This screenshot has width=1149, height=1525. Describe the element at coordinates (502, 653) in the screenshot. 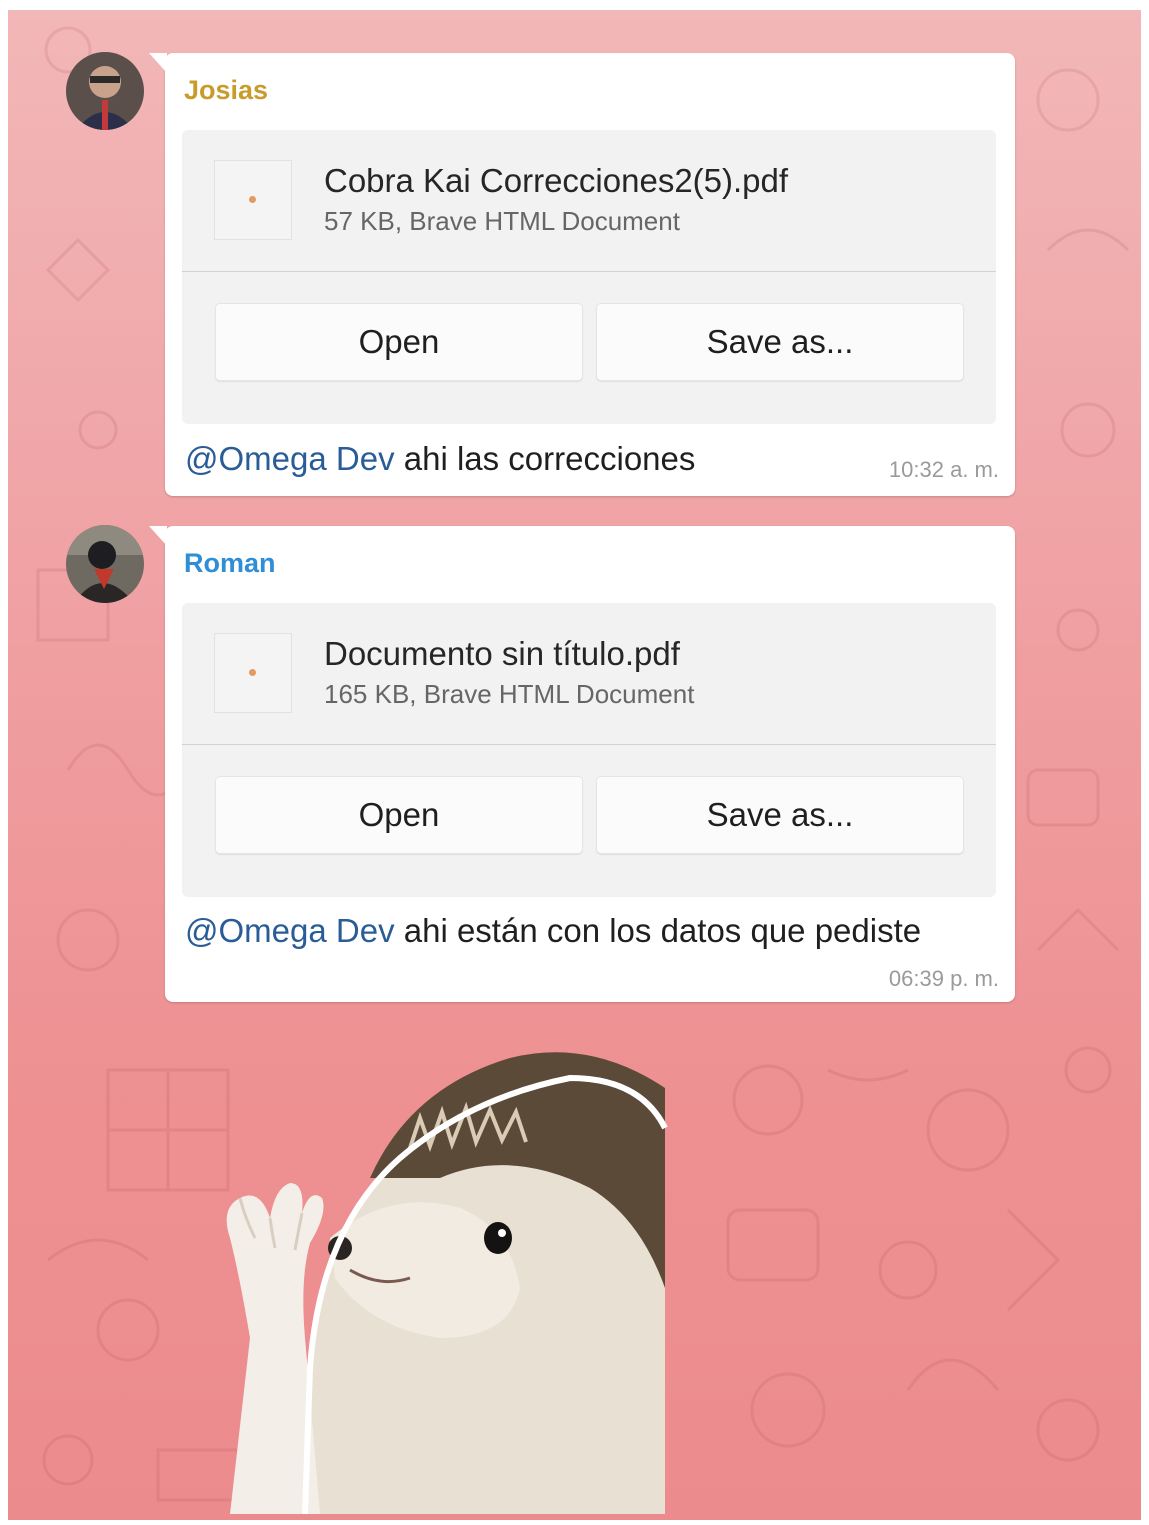

I see `file-name: Documento sin título.pdf` at that location.